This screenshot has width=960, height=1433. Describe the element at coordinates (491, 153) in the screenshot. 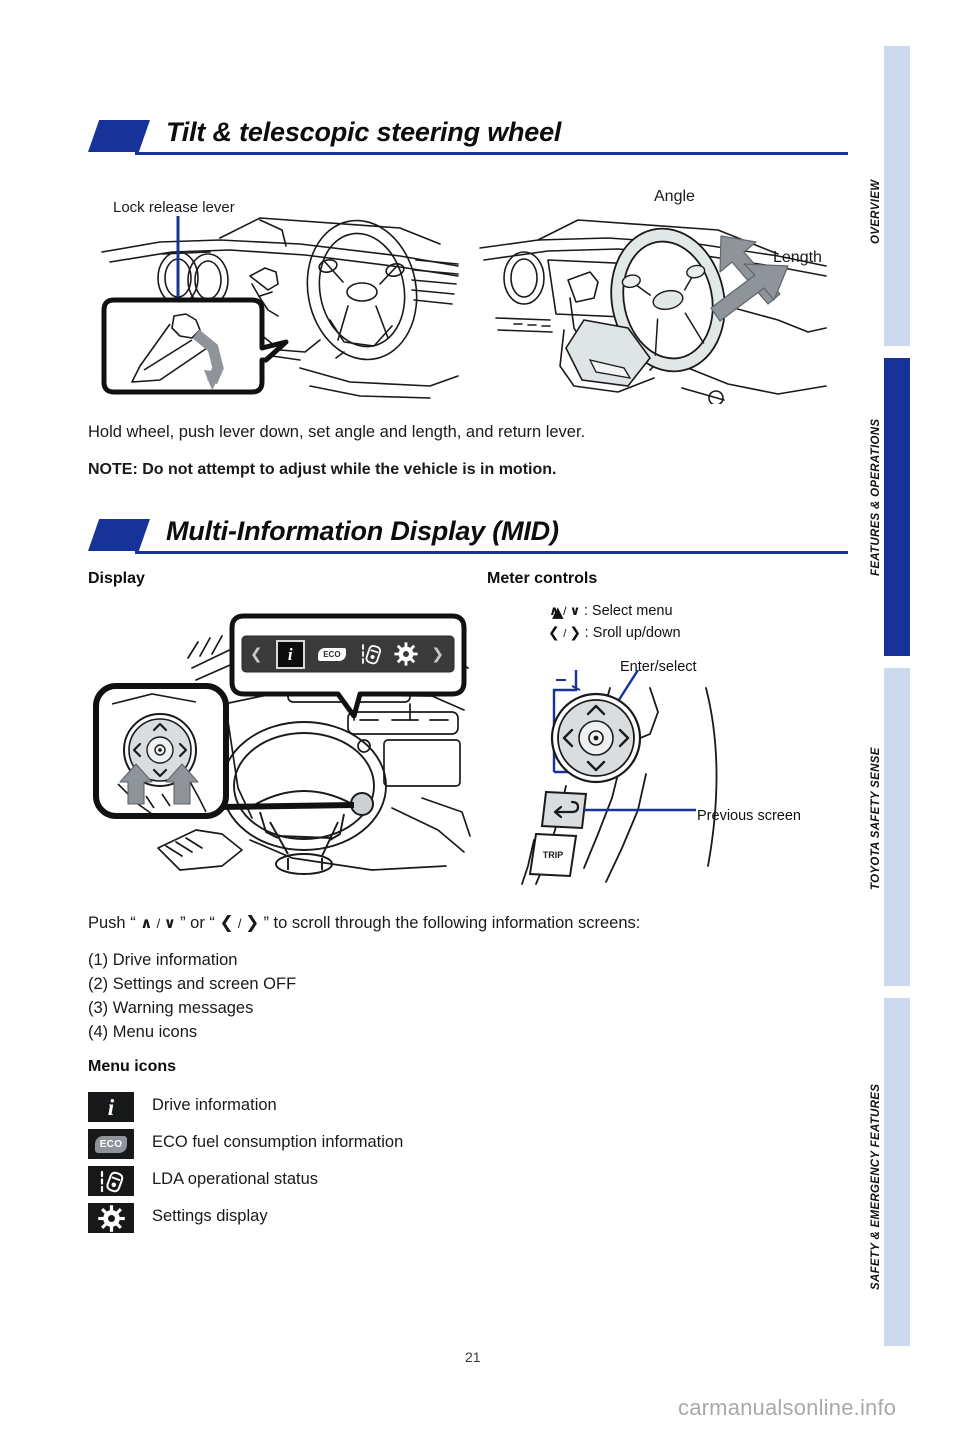

I see `heading-underline` at that location.